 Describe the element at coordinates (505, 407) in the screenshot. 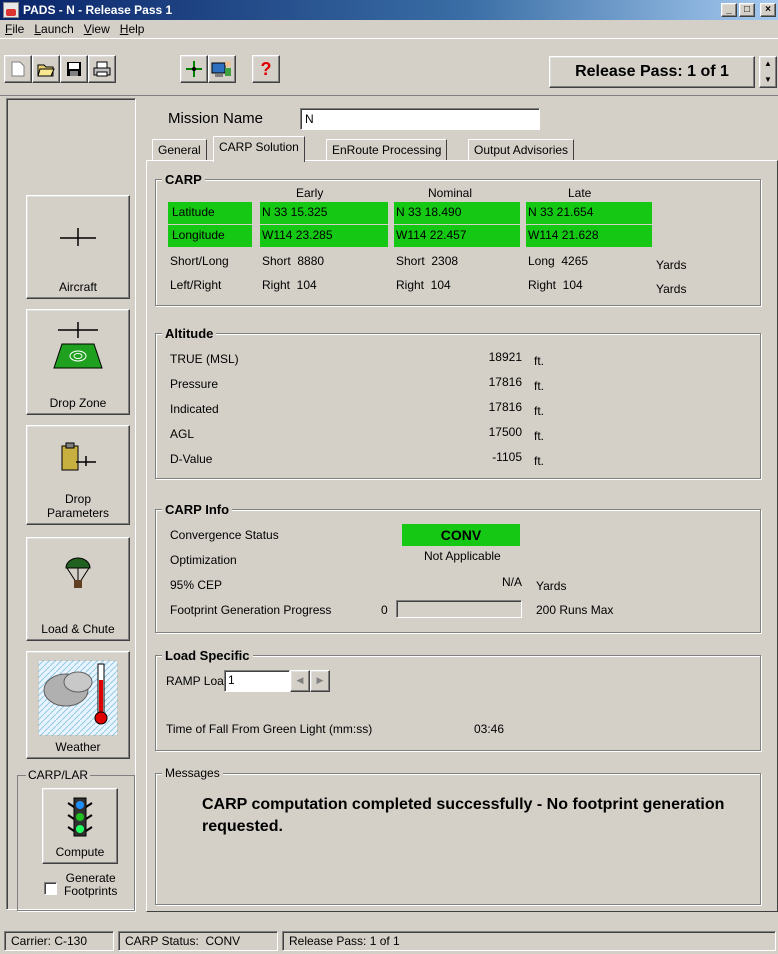

I see `indicated-value: 17816` at that location.